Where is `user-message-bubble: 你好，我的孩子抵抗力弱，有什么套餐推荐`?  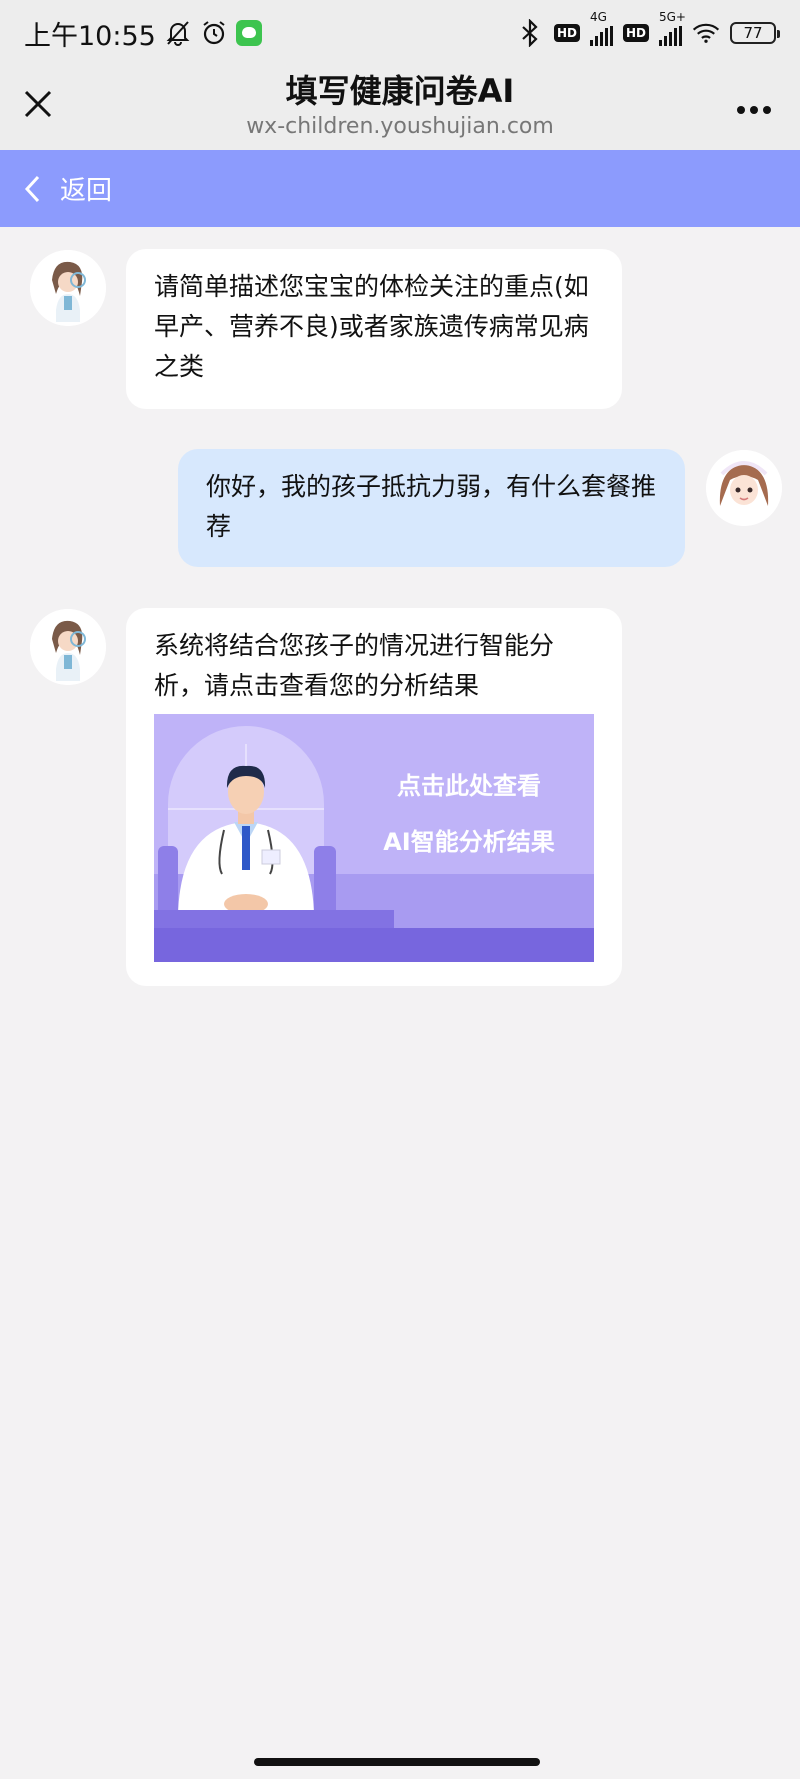
user-message-bubble: 你好，我的孩子抵抗力弱，有什么套餐推荐 is located at coordinates (431, 508).